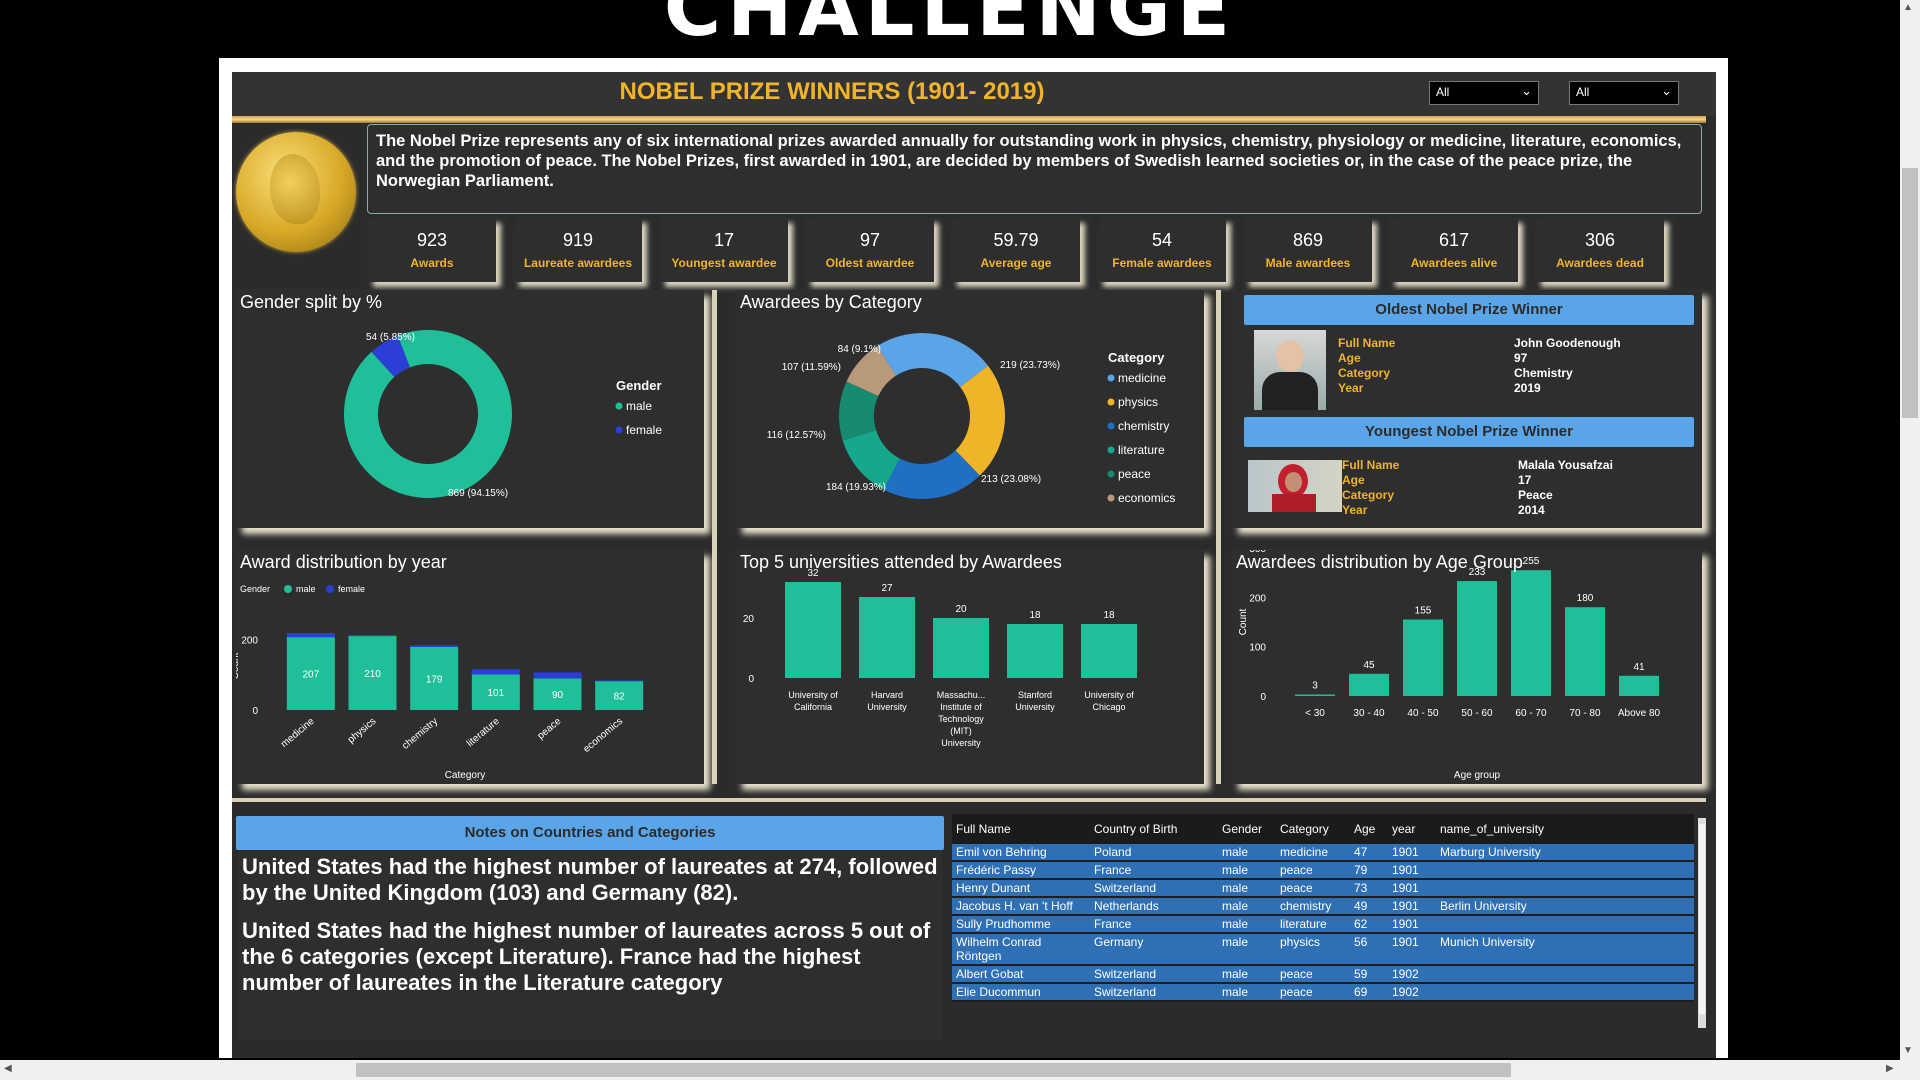  What do you see at coordinates (1531, 561) in the screenshot?
I see `data-label: 255` at bounding box center [1531, 561].